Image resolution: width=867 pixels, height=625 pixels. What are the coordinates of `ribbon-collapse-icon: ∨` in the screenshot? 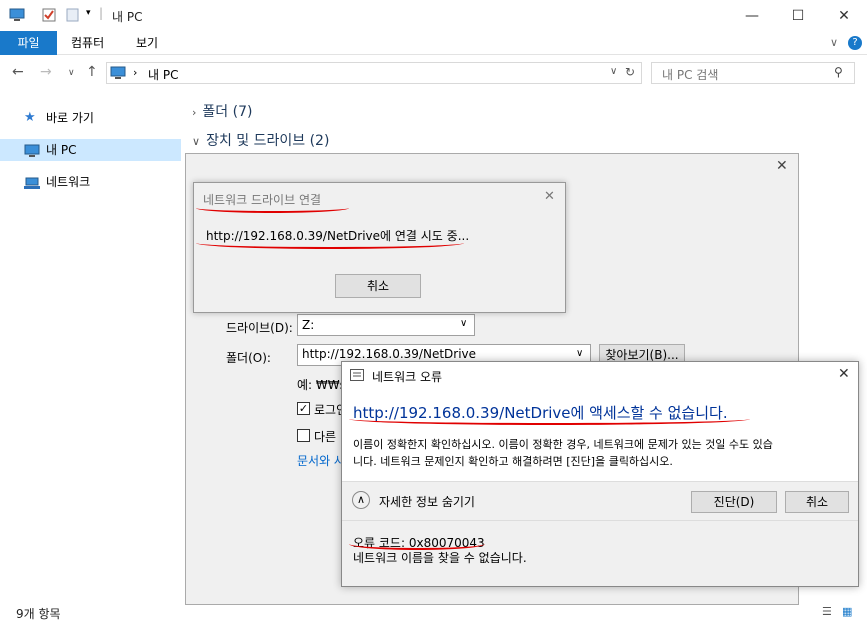 It's located at (834, 42).